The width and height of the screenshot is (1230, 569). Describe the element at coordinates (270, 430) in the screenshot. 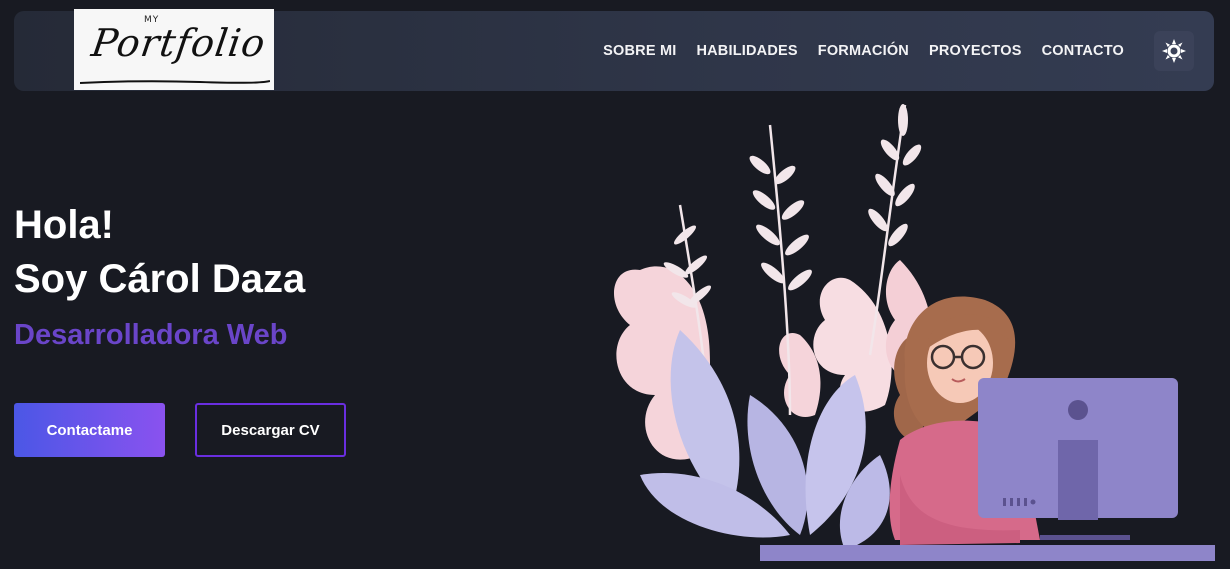

I see `download-cv-button: Descargar CV` at that location.